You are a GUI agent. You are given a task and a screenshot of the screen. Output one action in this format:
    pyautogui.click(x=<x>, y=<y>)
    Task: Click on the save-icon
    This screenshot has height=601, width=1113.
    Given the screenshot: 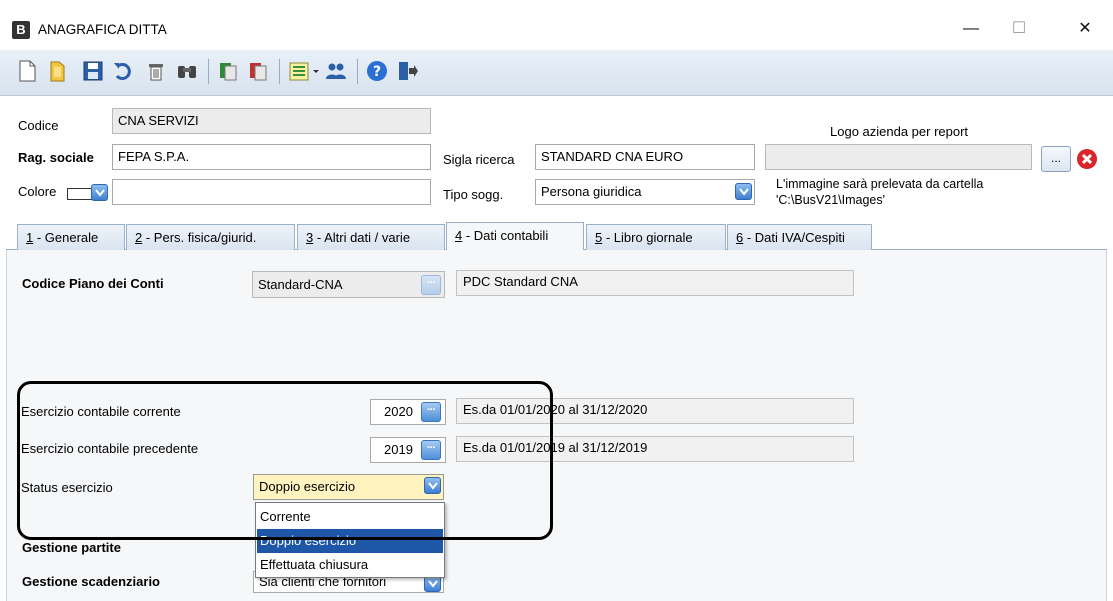 What is the action you would take?
    pyautogui.click(x=93, y=71)
    